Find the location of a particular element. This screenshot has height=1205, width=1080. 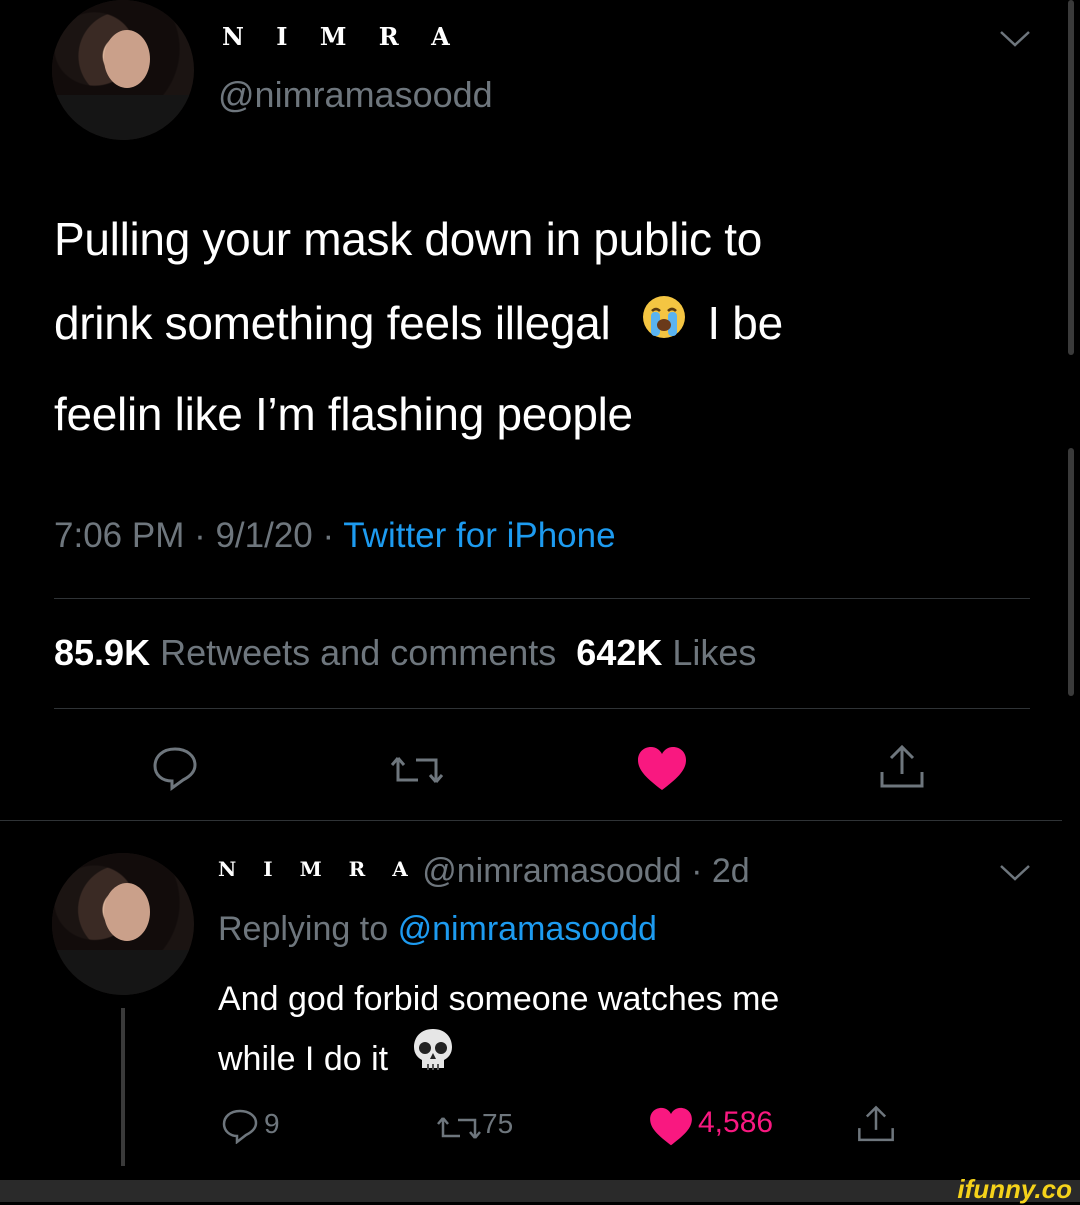

replying-label: Replying to is located at coordinates (303, 929).